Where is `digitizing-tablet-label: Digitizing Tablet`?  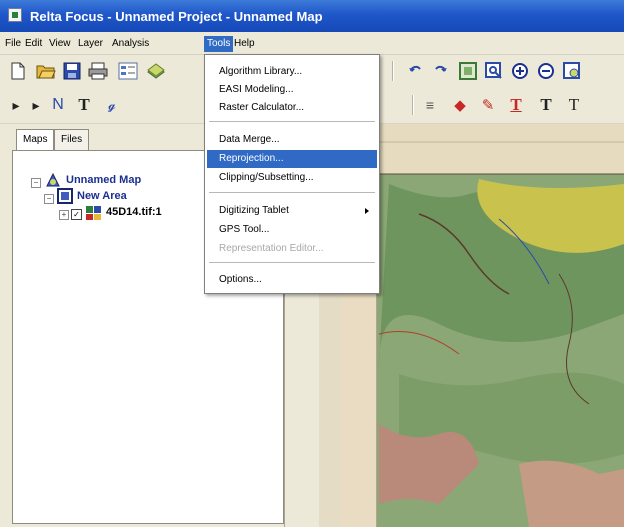 digitizing-tablet-label: Digitizing Tablet is located at coordinates (254, 210).